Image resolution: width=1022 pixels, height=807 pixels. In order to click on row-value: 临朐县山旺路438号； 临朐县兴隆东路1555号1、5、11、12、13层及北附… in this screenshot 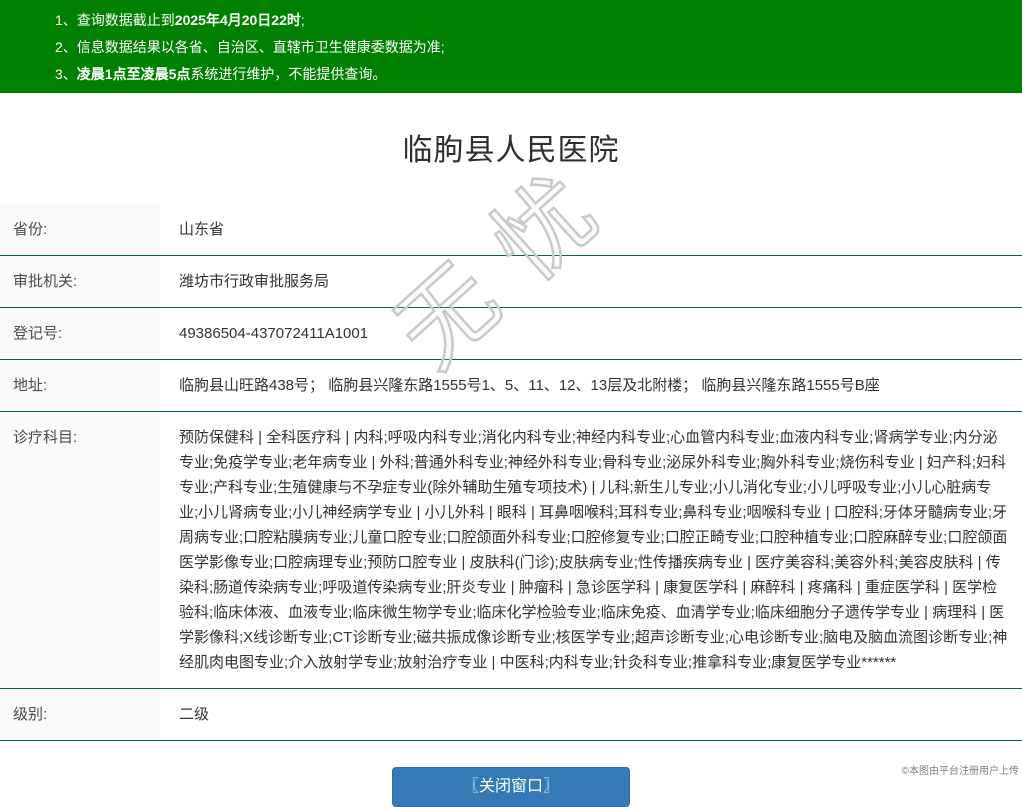, I will do `click(529, 385)`.